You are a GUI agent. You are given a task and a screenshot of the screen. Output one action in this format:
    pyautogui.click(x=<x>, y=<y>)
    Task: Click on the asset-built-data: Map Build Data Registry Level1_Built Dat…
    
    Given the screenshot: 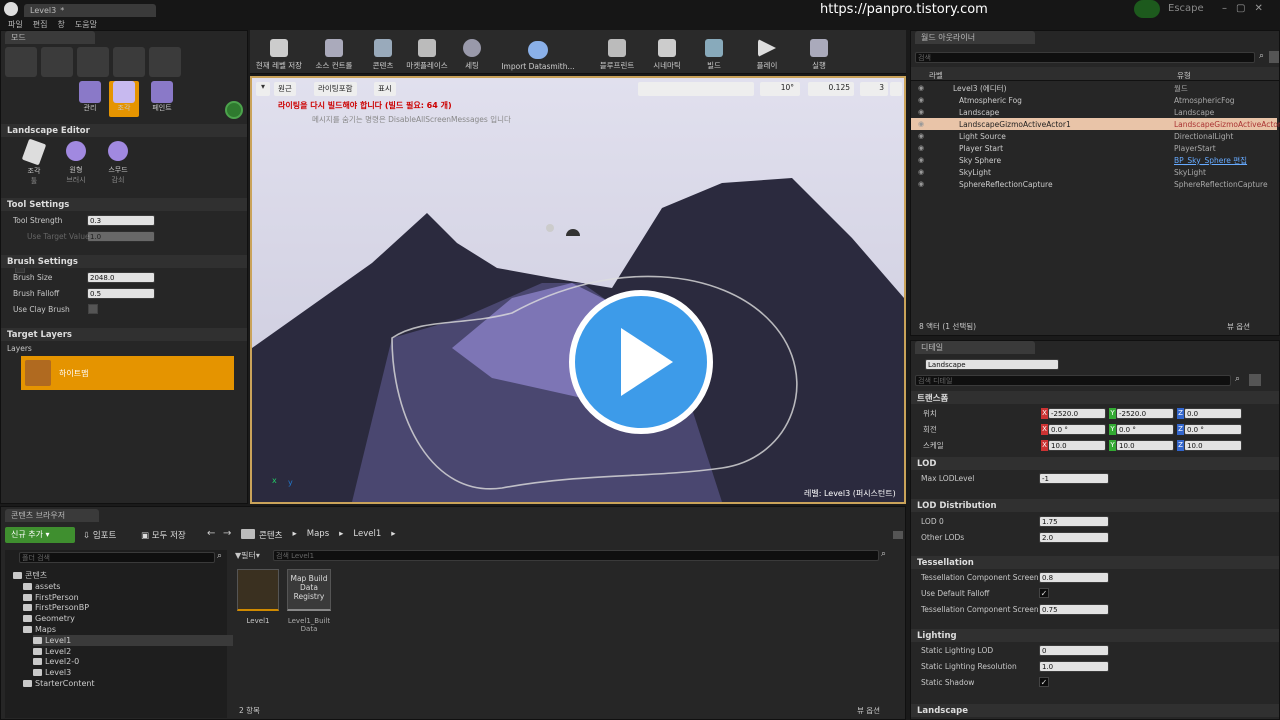 What is the action you would take?
    pyautogui.click(x=309, y=605)
    